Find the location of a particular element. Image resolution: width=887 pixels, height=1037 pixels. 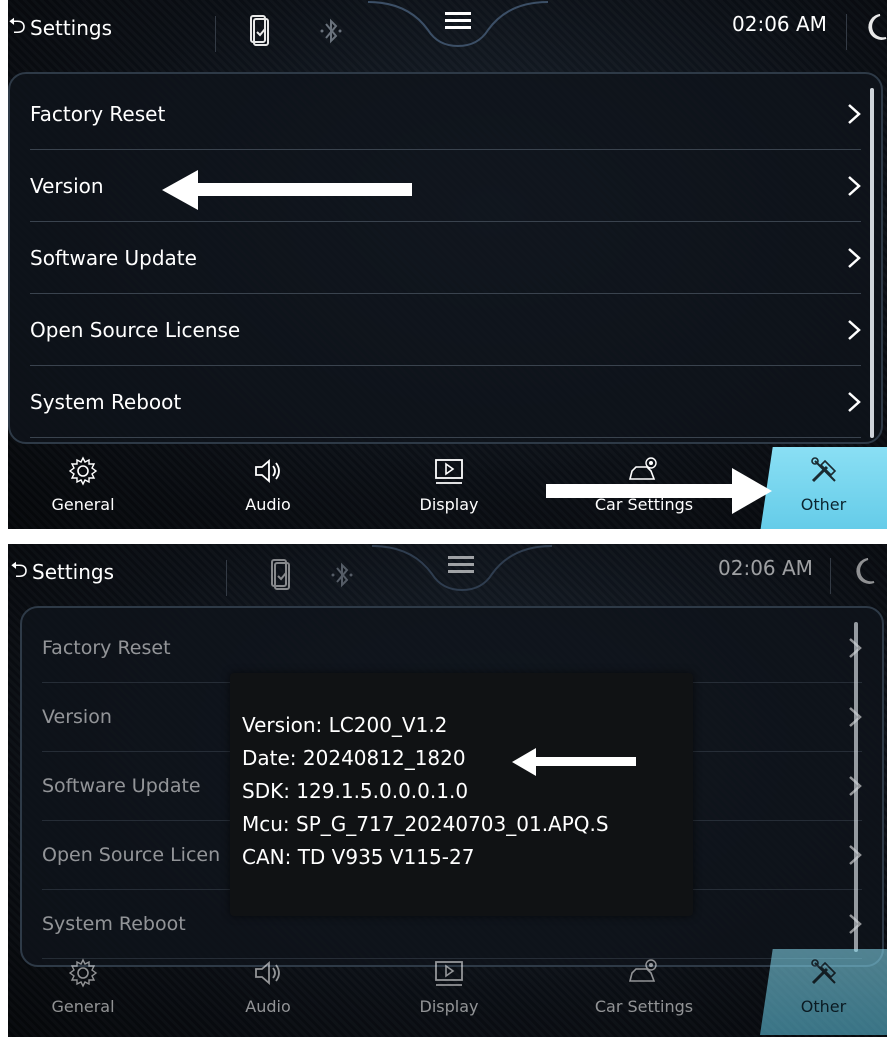

date-line: Date: 20240812_1820 is located at coordinates (354, 758).